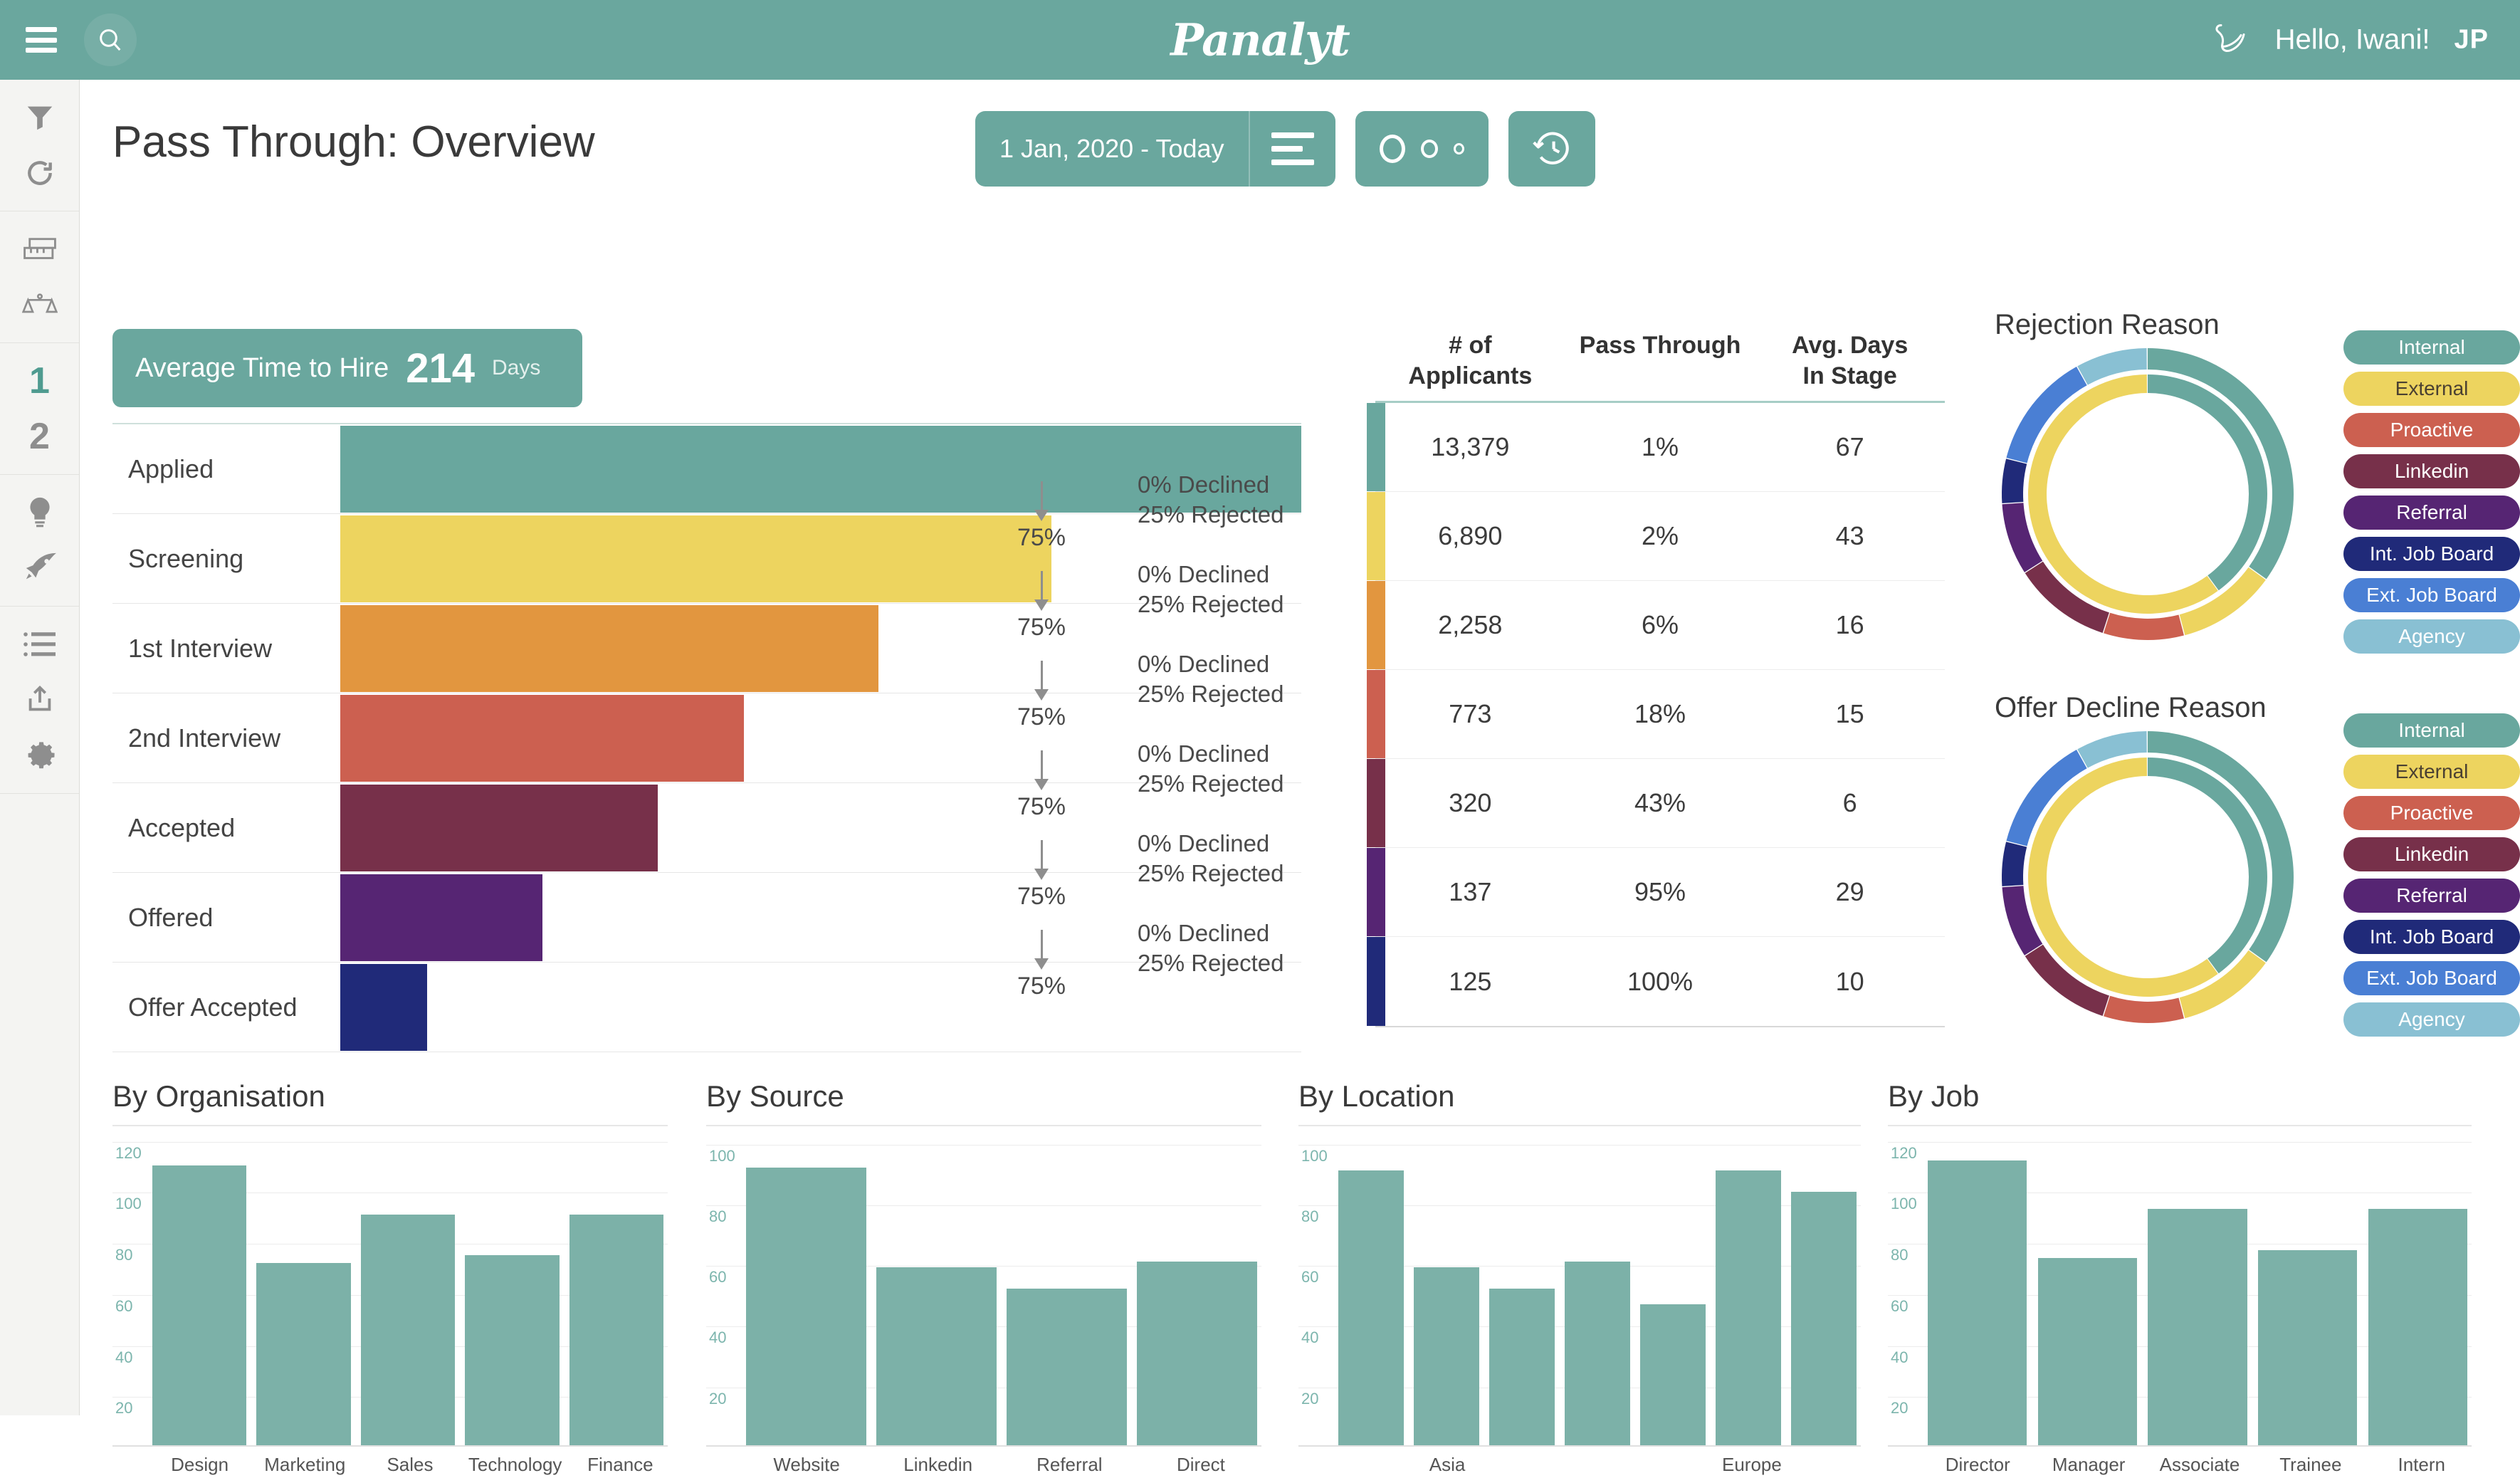 Image resolution: width=2520 pixels, height=1478 pixels. Describe the element at coordinates (1977, 1464) in the screenshot. I see `x-axis-label: Director` at that location.